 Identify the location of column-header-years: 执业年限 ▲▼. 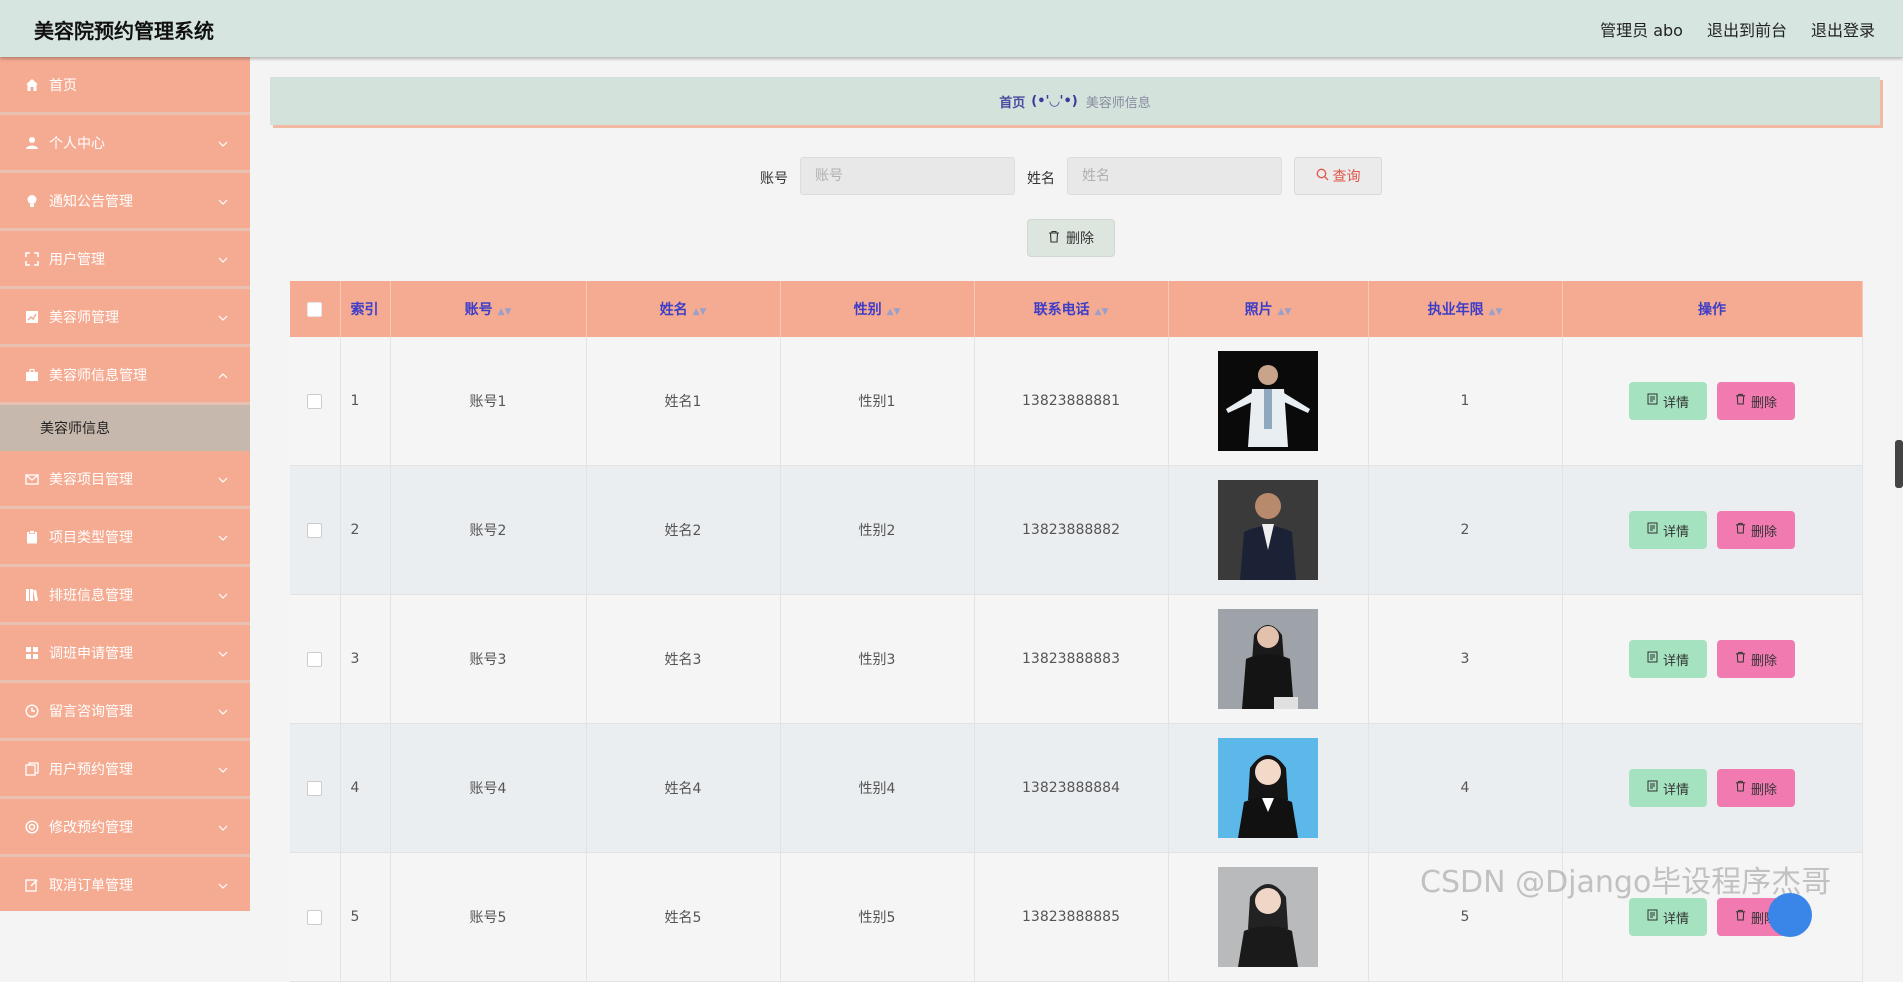
(1465, 309).